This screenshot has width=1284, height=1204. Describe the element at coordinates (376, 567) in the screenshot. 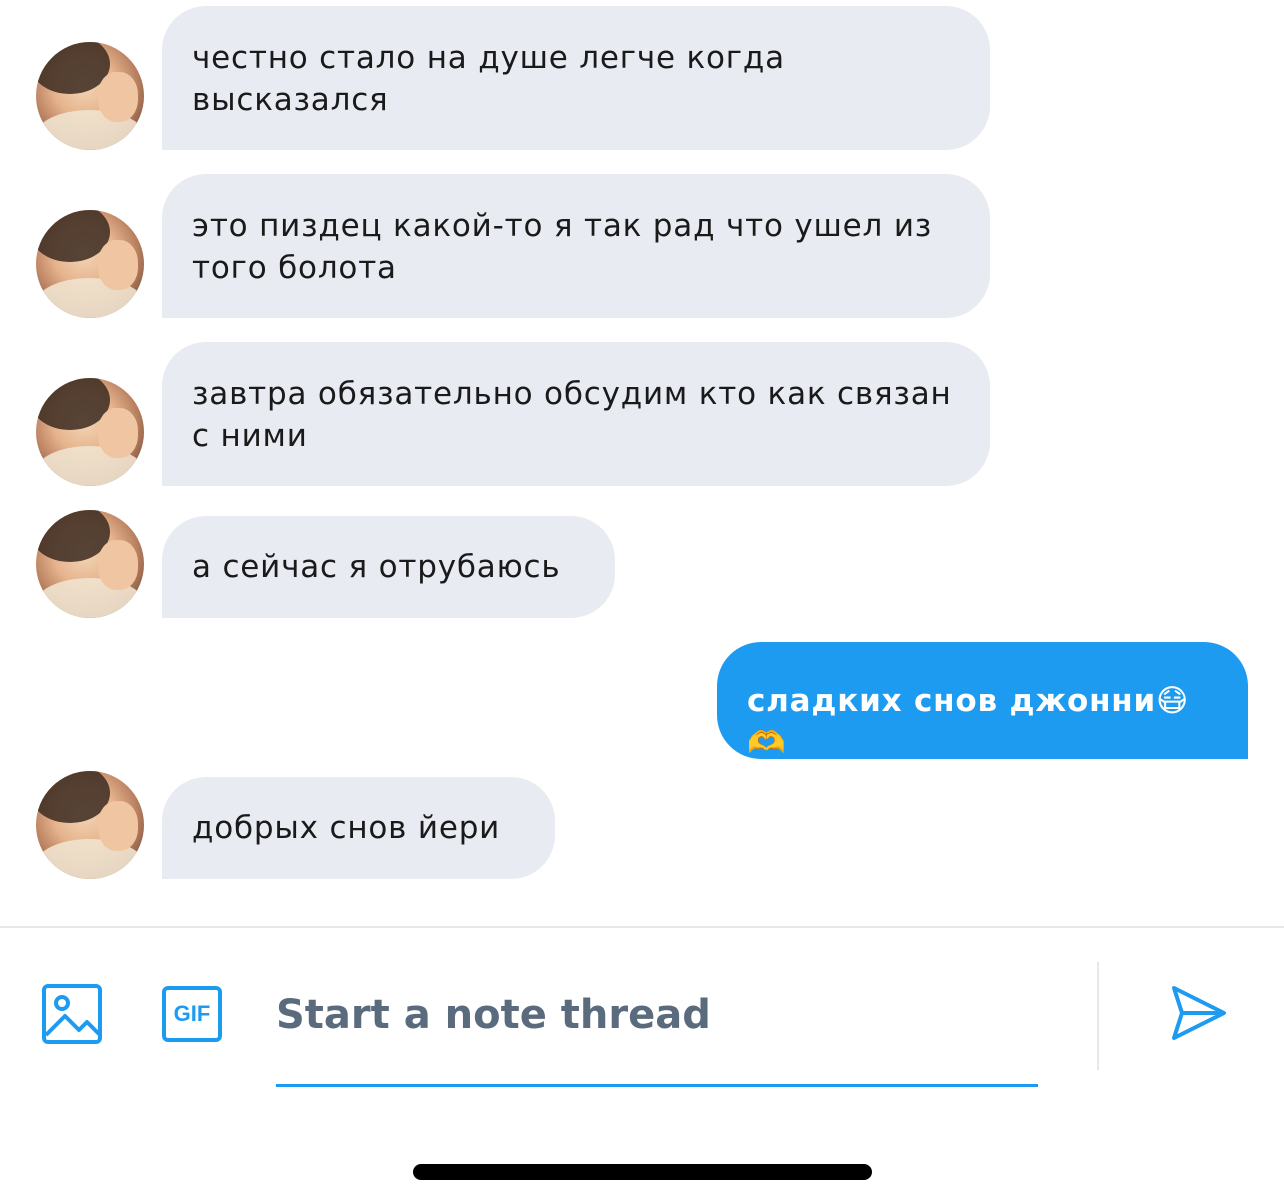

I see `message-text: а сейчас я отрубаюсь` at that location.